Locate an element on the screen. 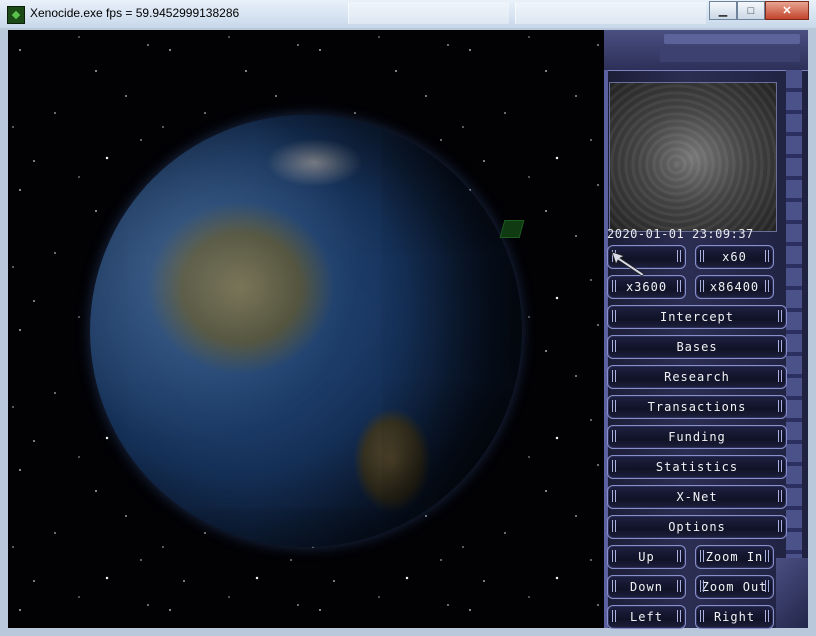 This screenshot has width=816, height=636. info-display-screen is located at coordinates (693, 157).